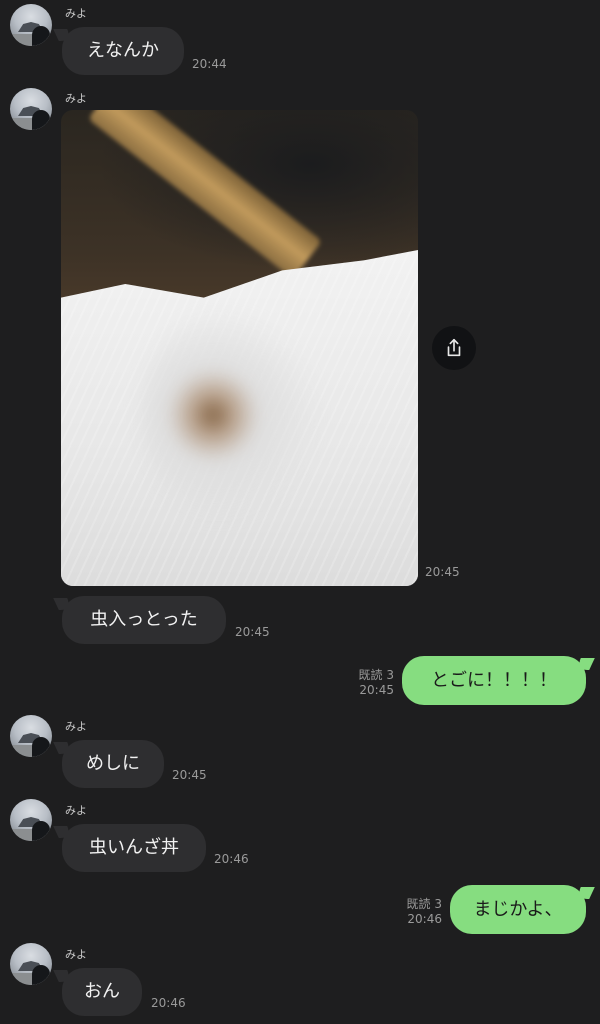 This screenshot has width=600, height=1024. I want to click on message-bubble: 虫入っとった, so click(144, 620).